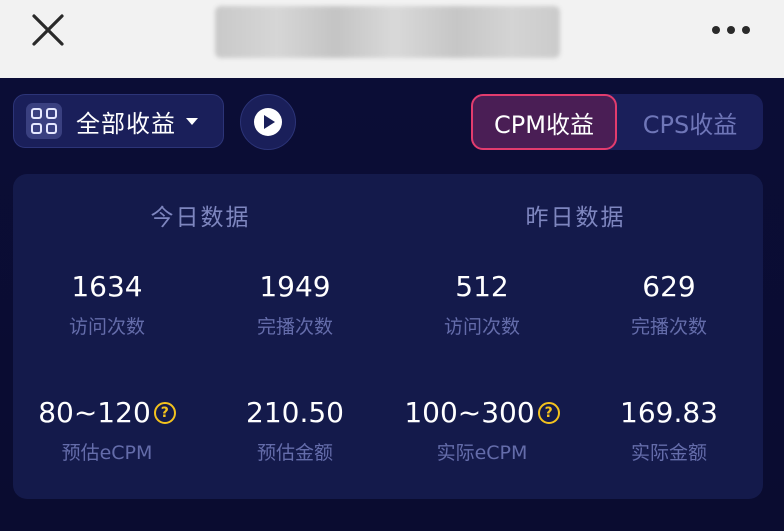  Describe the element at coordinates (295, 286) in the screenshot. I see `stat-value: 1949` at that location.